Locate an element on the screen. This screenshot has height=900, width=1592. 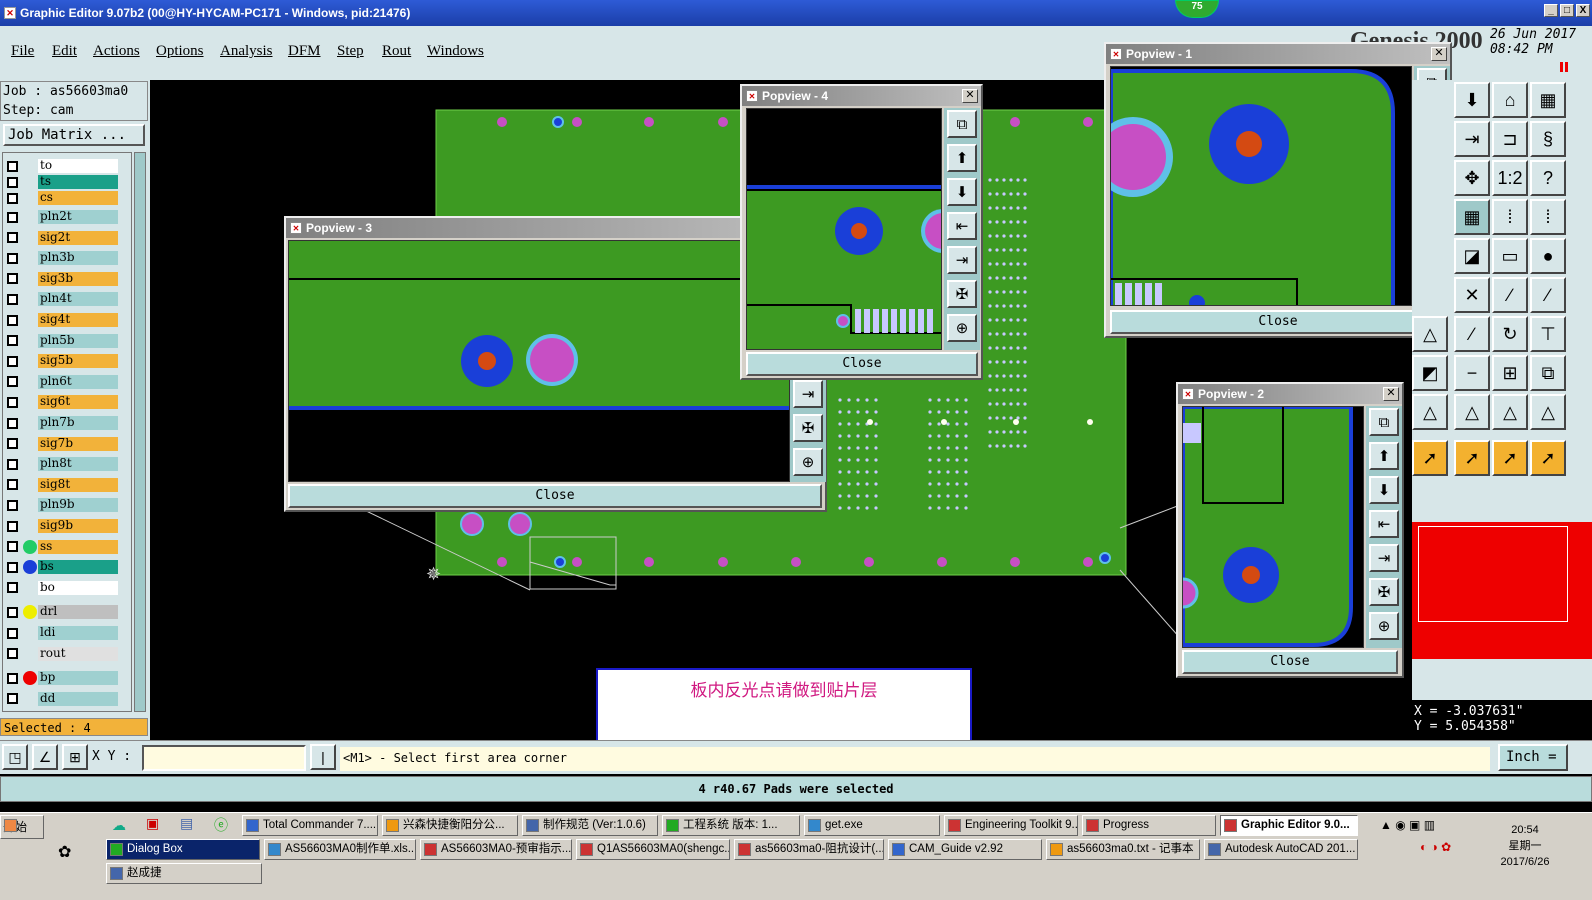
home-icon: ⌂ is located at coordinates (1510, 100).